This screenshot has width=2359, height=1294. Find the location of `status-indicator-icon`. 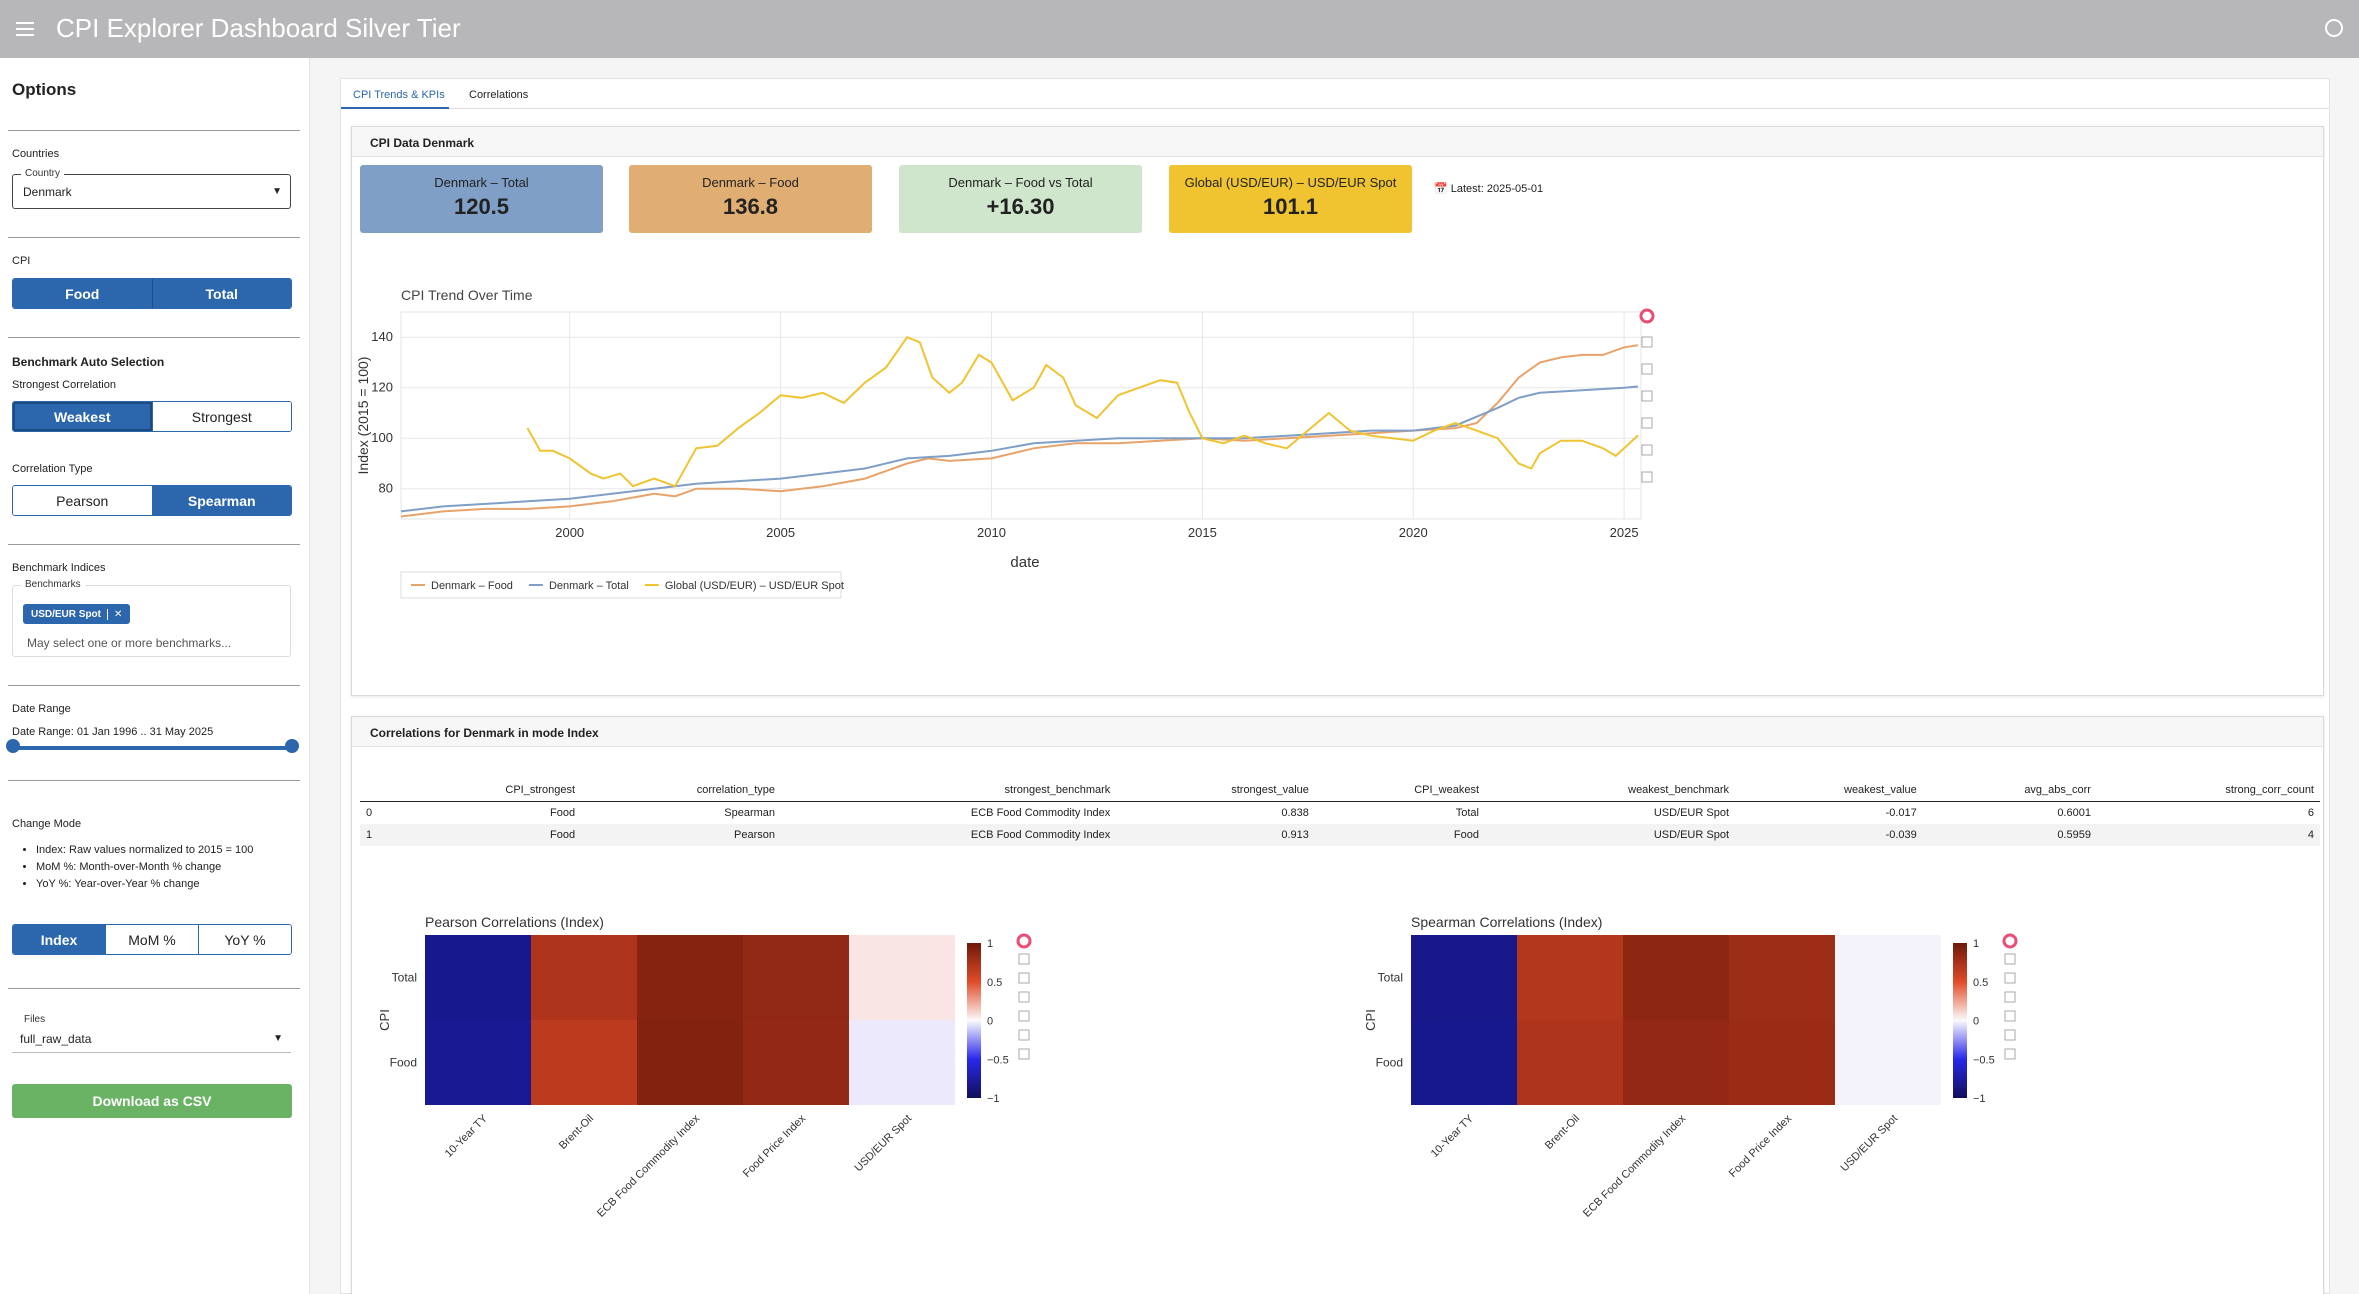

status-indicator-icon is located at coordinates (2334, 28).